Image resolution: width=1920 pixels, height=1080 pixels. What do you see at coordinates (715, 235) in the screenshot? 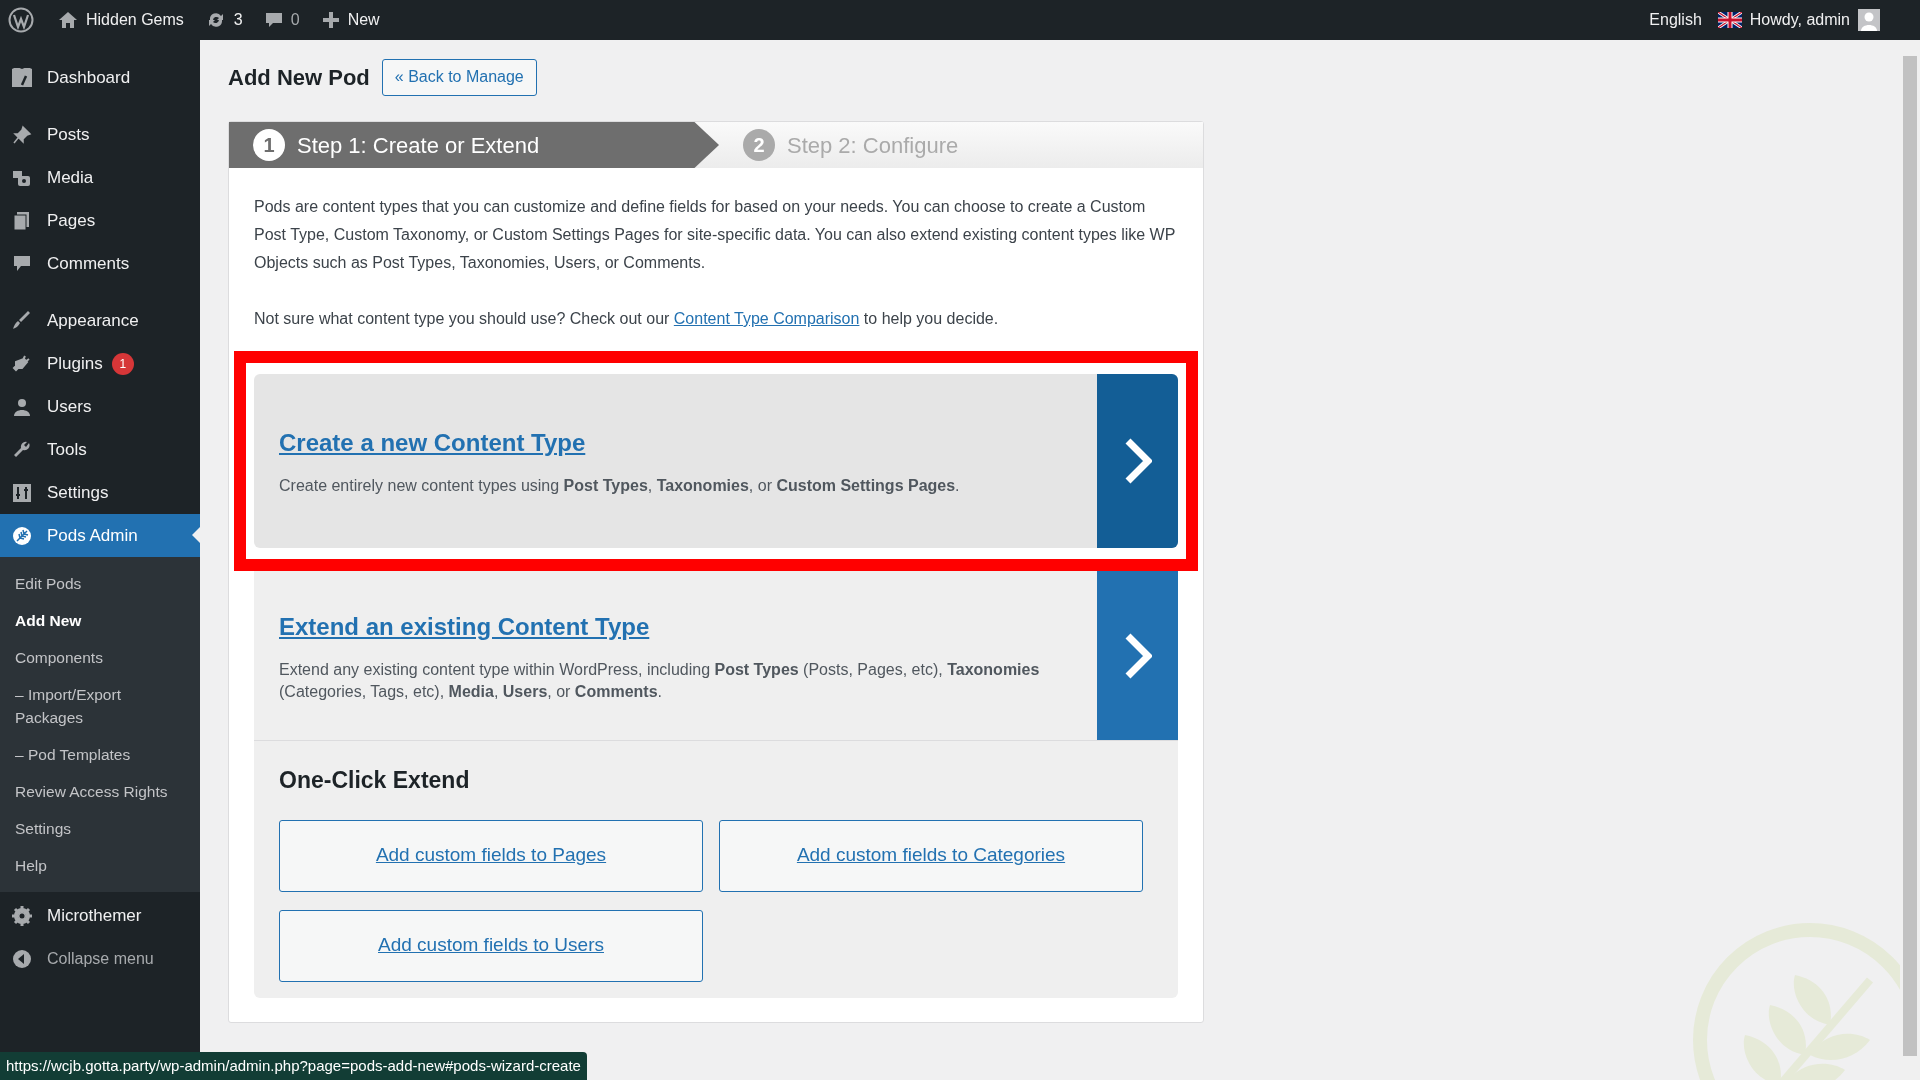
I see `intro-paragraph: Pods are content types that you can customize and define fields for based on your needs. You can choose to create a Custom Post Type, Custom Taxonomy, or Custom Settings Pages for site-specific data. You can also extend existing content types like WP Objects such as Post Types, Taxonomies, Users, or Comments.` at bounding box center [715, 235].